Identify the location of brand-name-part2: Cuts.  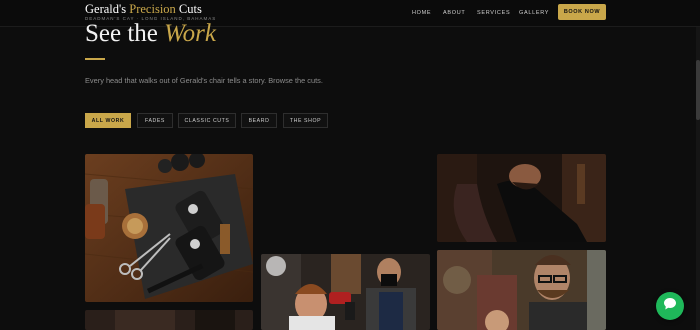
(188, 9).